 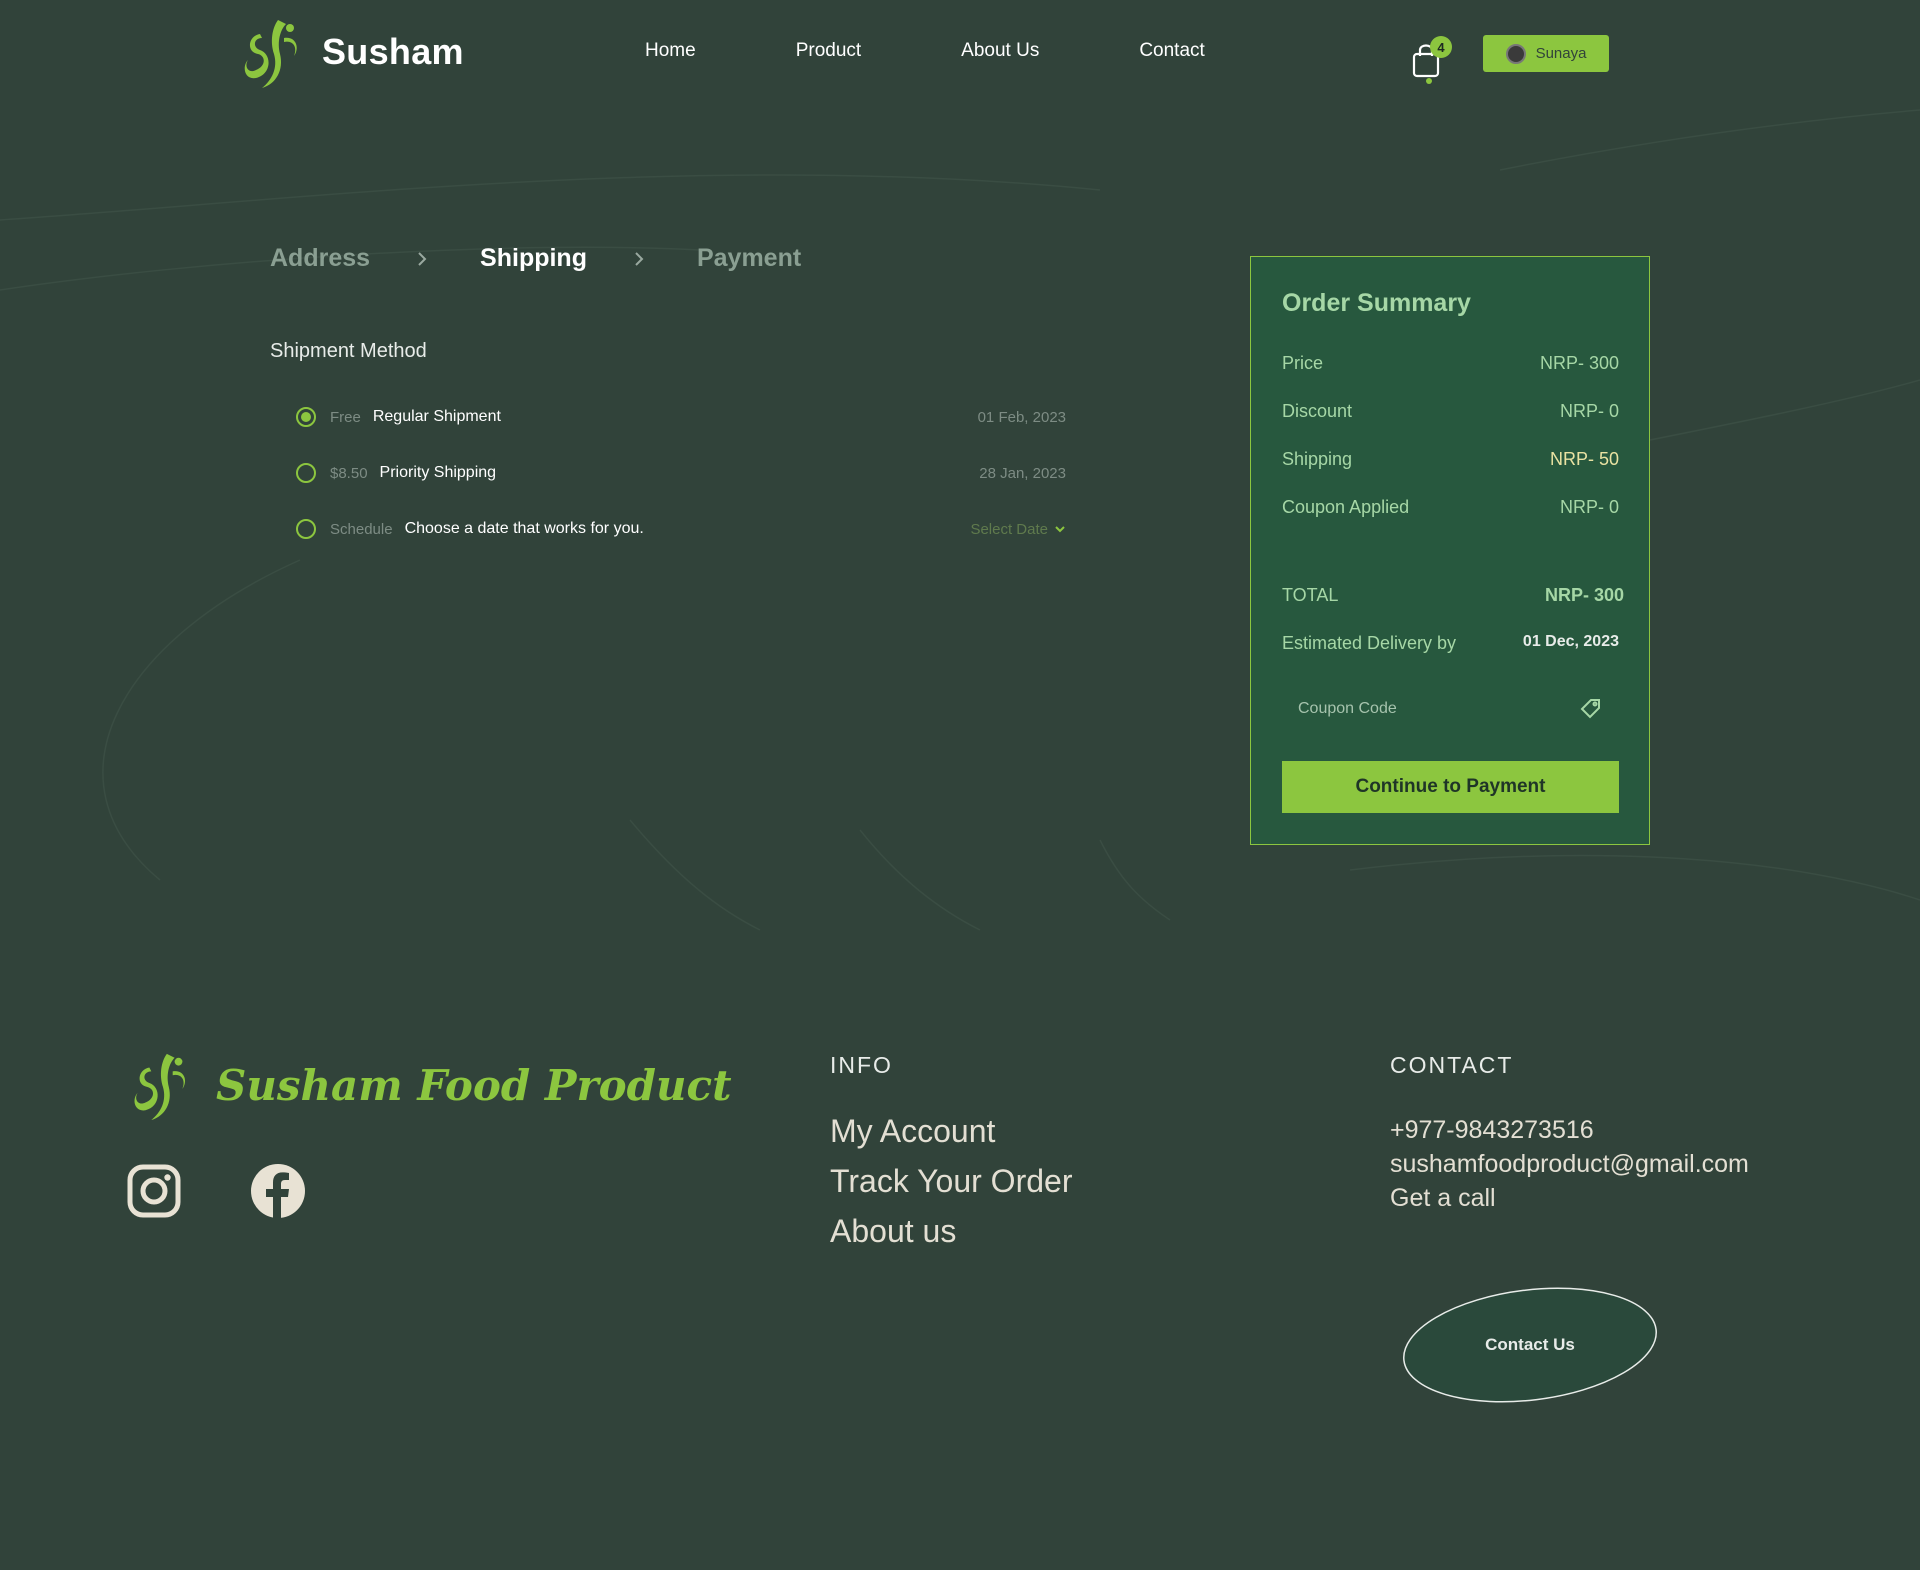 I want to click on summary-row-shipping: Shipping NRP- 50, so click(x=1450, y=459).